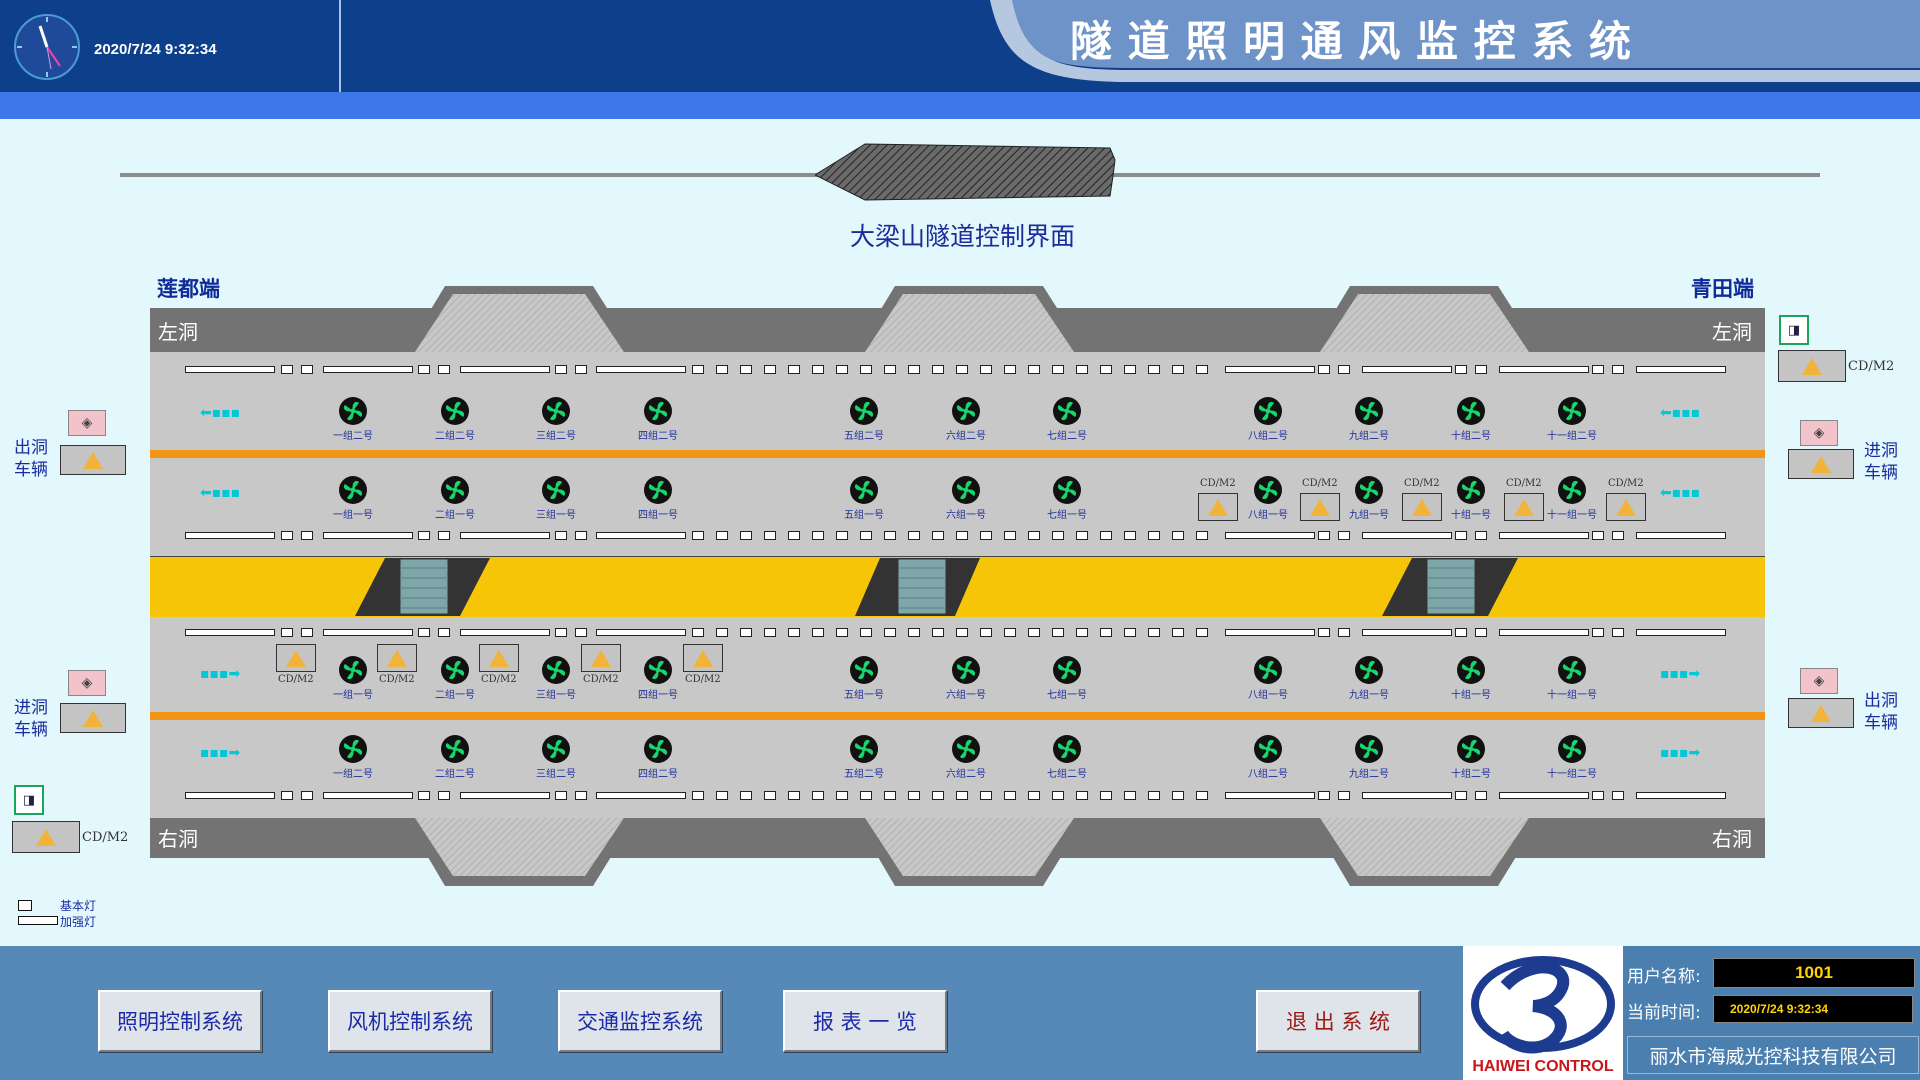 The image size is (1920, 1080). Describe the element at coordinates (966, 695) in the screenshot. I see `fan-label: 六组一号` at that location.